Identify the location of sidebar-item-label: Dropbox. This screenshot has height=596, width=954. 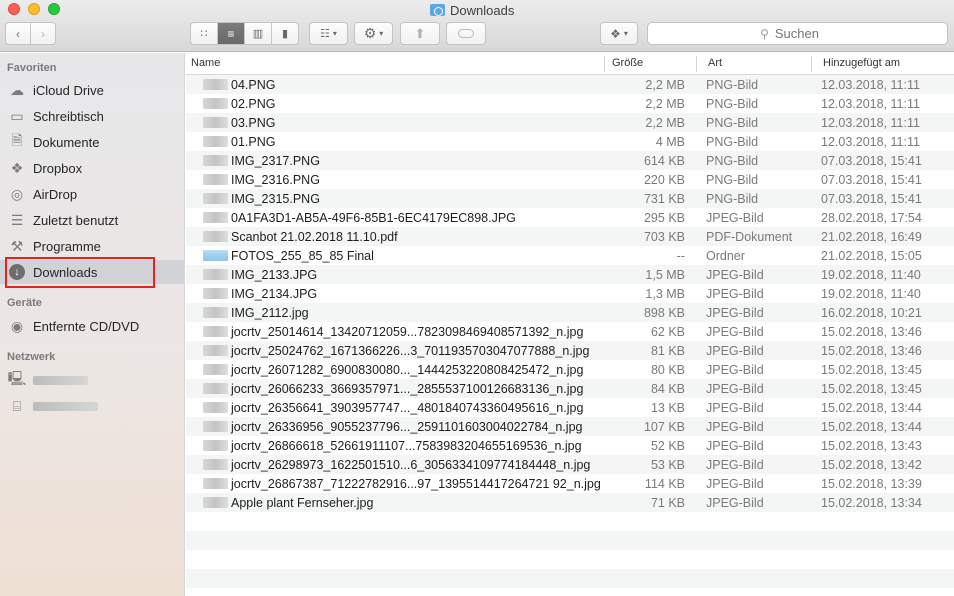
(58, 168).